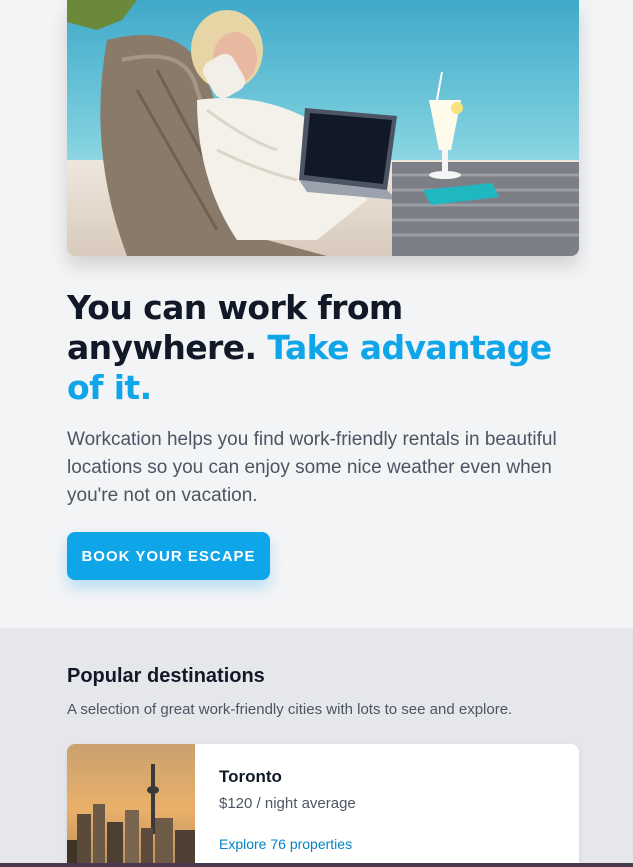 This screenshot has width=633, height=867. What do you see at coordinates (166, 676) in the screenshot?
I see `section-title: Popular destinations` at bounding box center [166, 676].